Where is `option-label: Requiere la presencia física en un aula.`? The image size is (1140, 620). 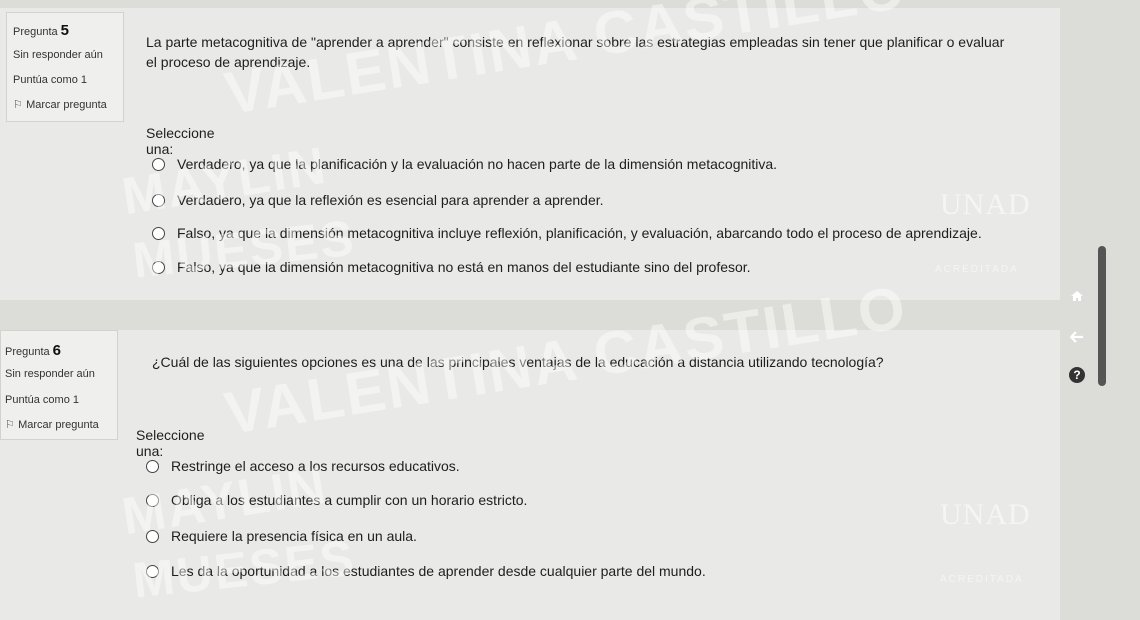
option-label: Requiere la presencia física en un aula. is located at coordinates (294, 536).